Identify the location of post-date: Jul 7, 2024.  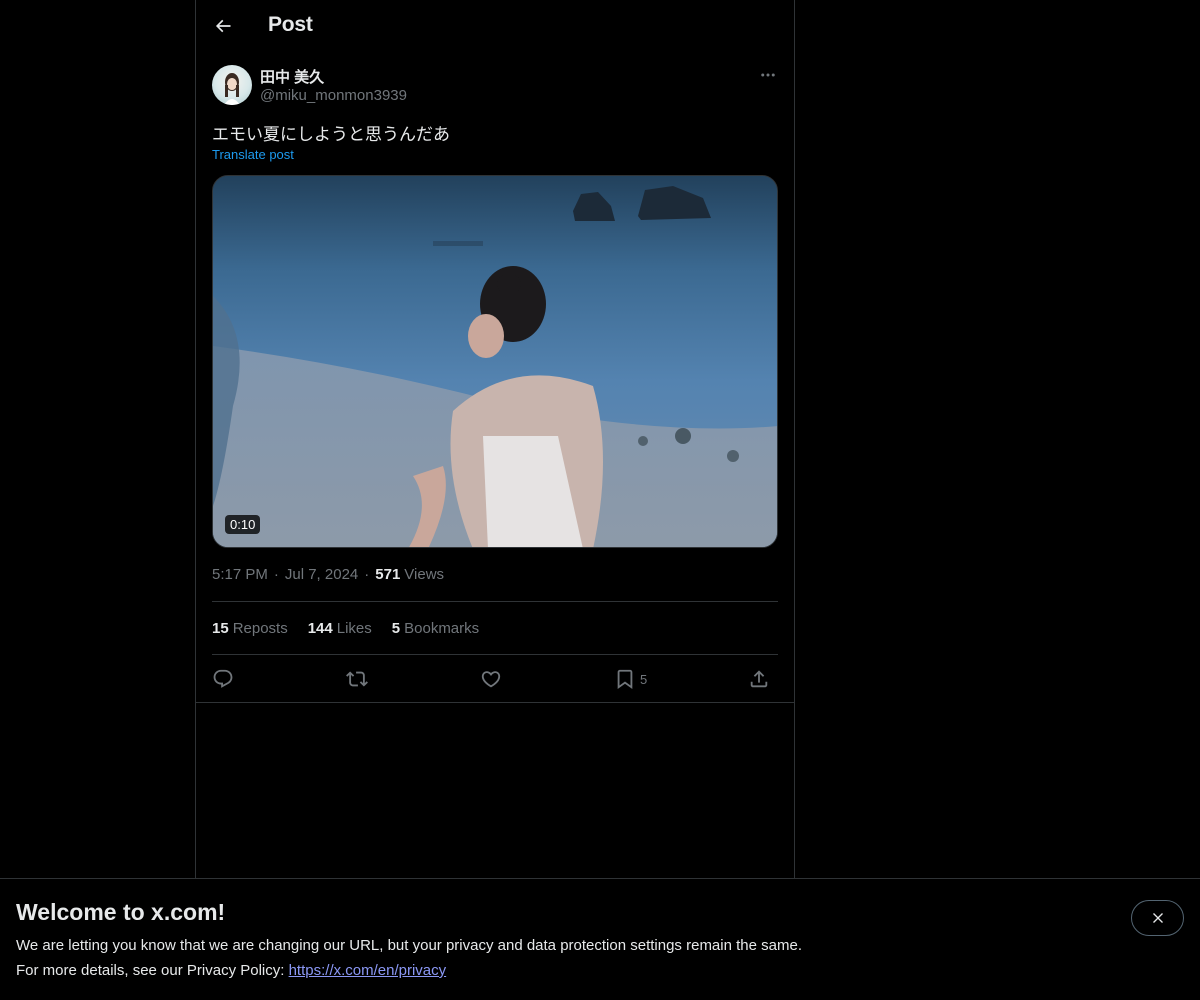
(321, 574).